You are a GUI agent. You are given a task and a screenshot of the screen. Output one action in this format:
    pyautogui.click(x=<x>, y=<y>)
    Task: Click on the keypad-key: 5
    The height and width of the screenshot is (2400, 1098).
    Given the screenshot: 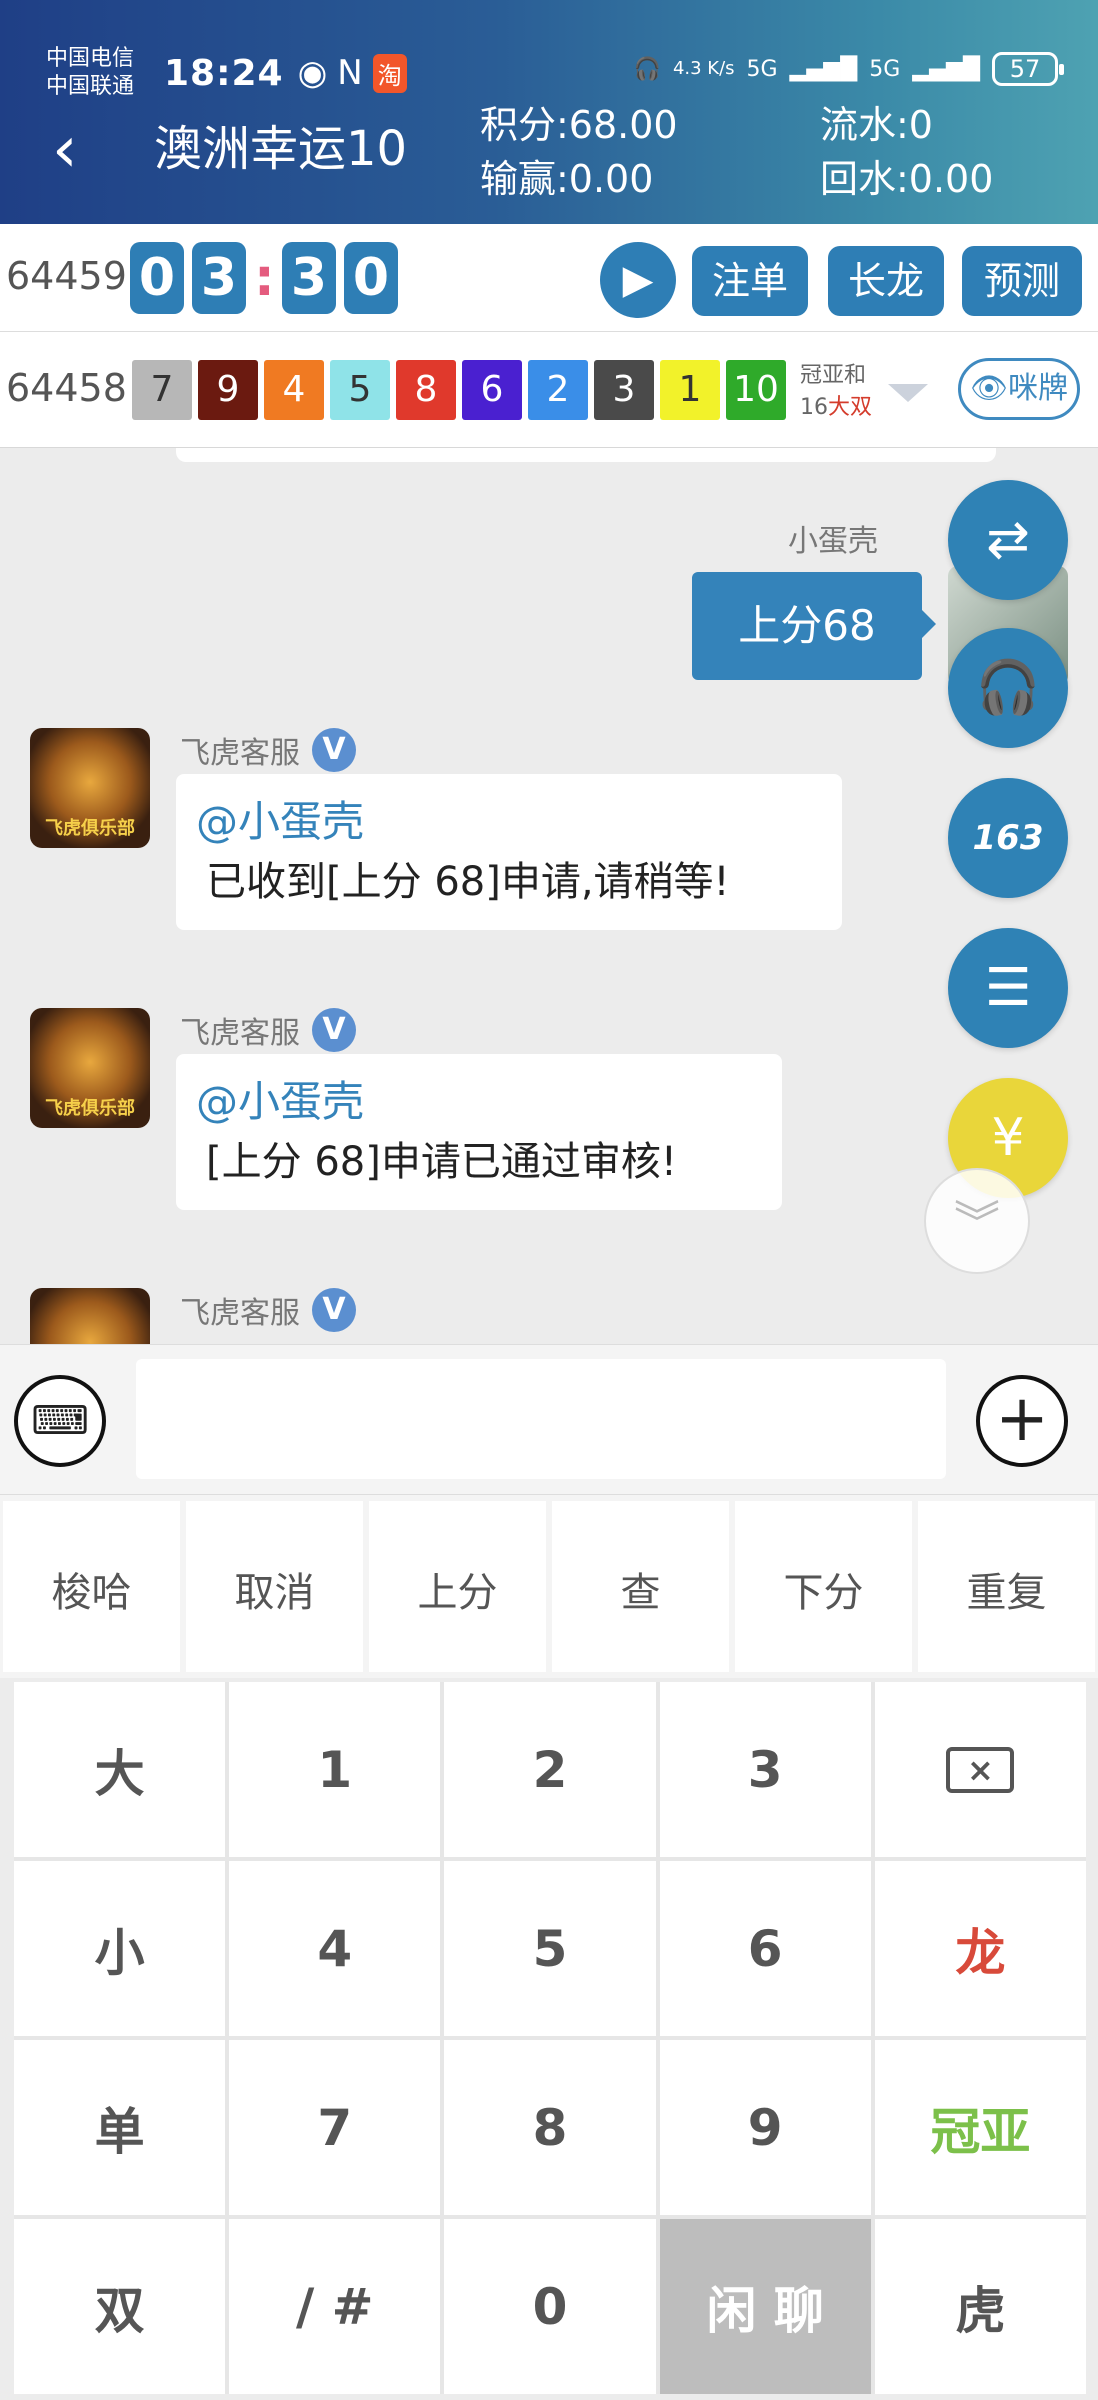 What is the action you would take?
    pyautogui.click(x=550, y=1948)
    